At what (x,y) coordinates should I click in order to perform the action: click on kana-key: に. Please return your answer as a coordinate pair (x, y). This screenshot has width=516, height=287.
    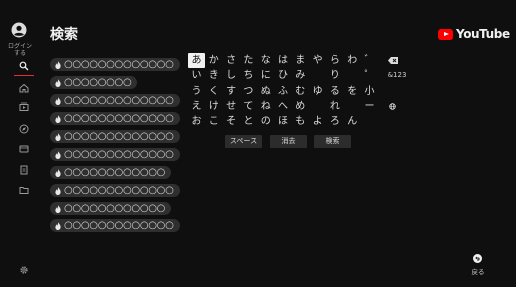
    Looking at the image, I should click on (265, 75).